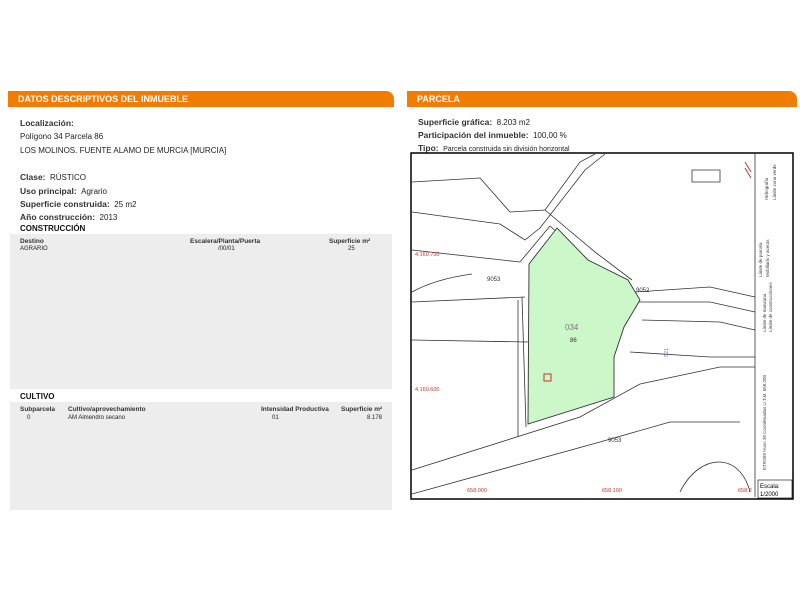 The image size is (800, 600). What do you see at coordinates (477, 491) in the screenshot?
I see `coord-x1: 658.000` at bounding box center [477, 491].